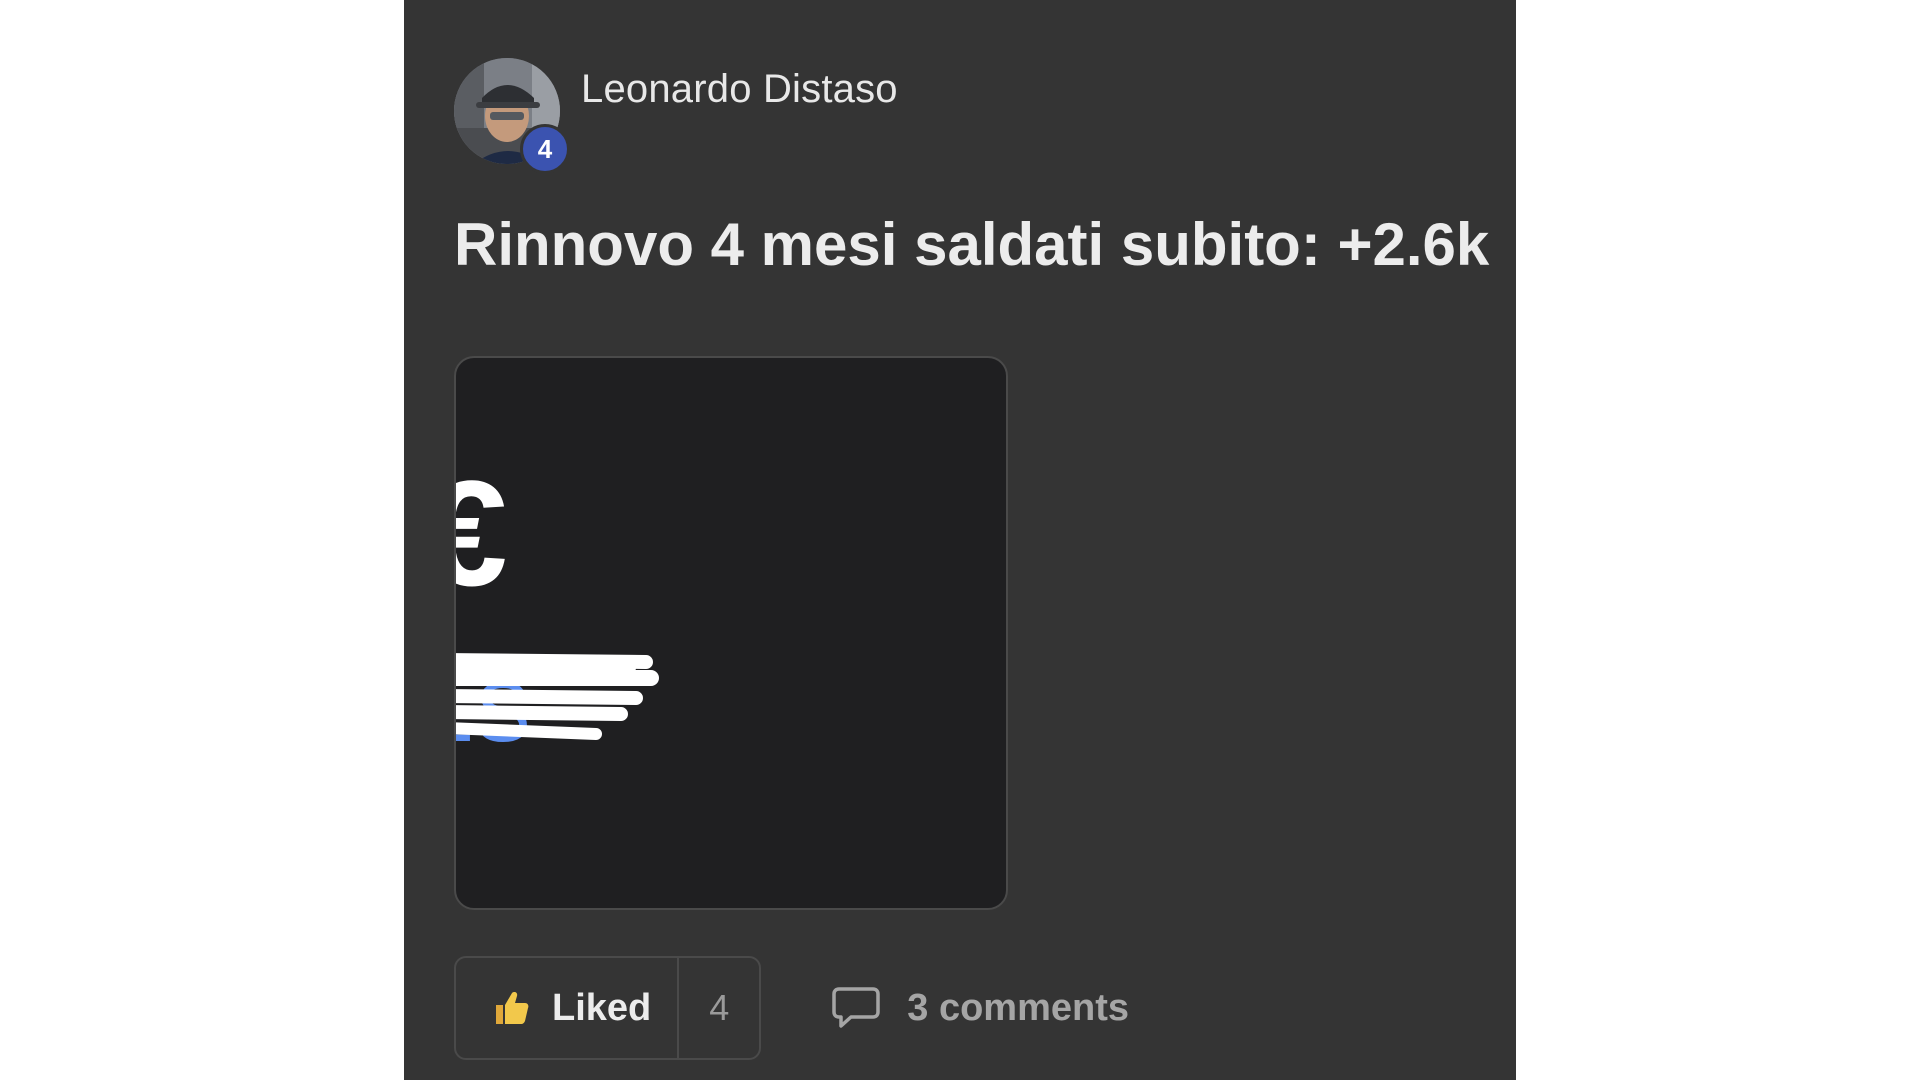 This screenshot has width=1920, height=1080. I want to click on like-button: Liked, so click(568, 1008).